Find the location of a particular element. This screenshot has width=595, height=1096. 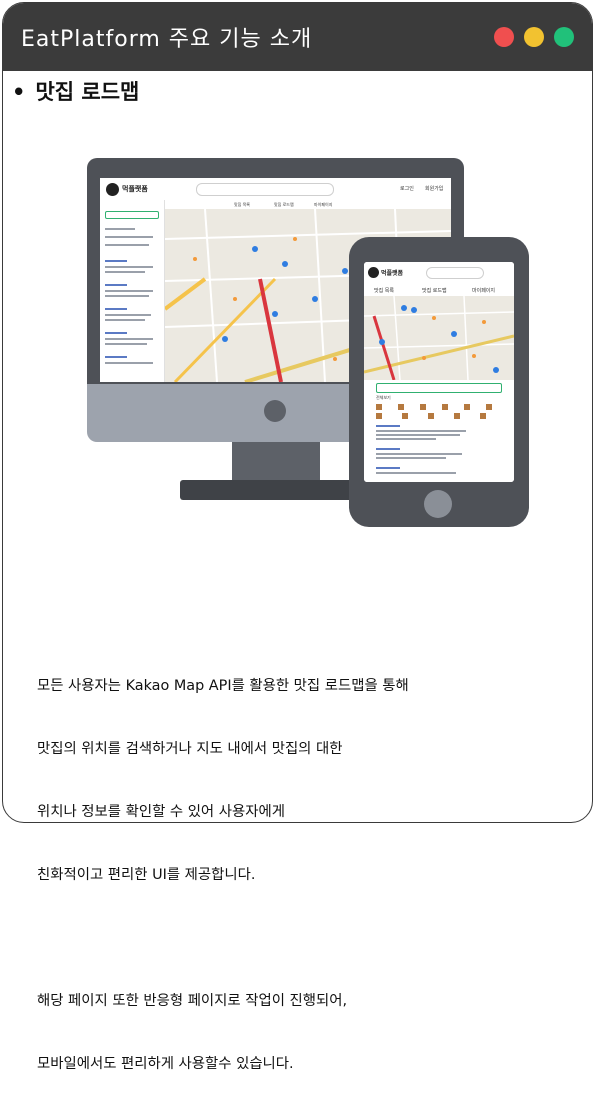

mobile-map is located at coordinates (439, 338).